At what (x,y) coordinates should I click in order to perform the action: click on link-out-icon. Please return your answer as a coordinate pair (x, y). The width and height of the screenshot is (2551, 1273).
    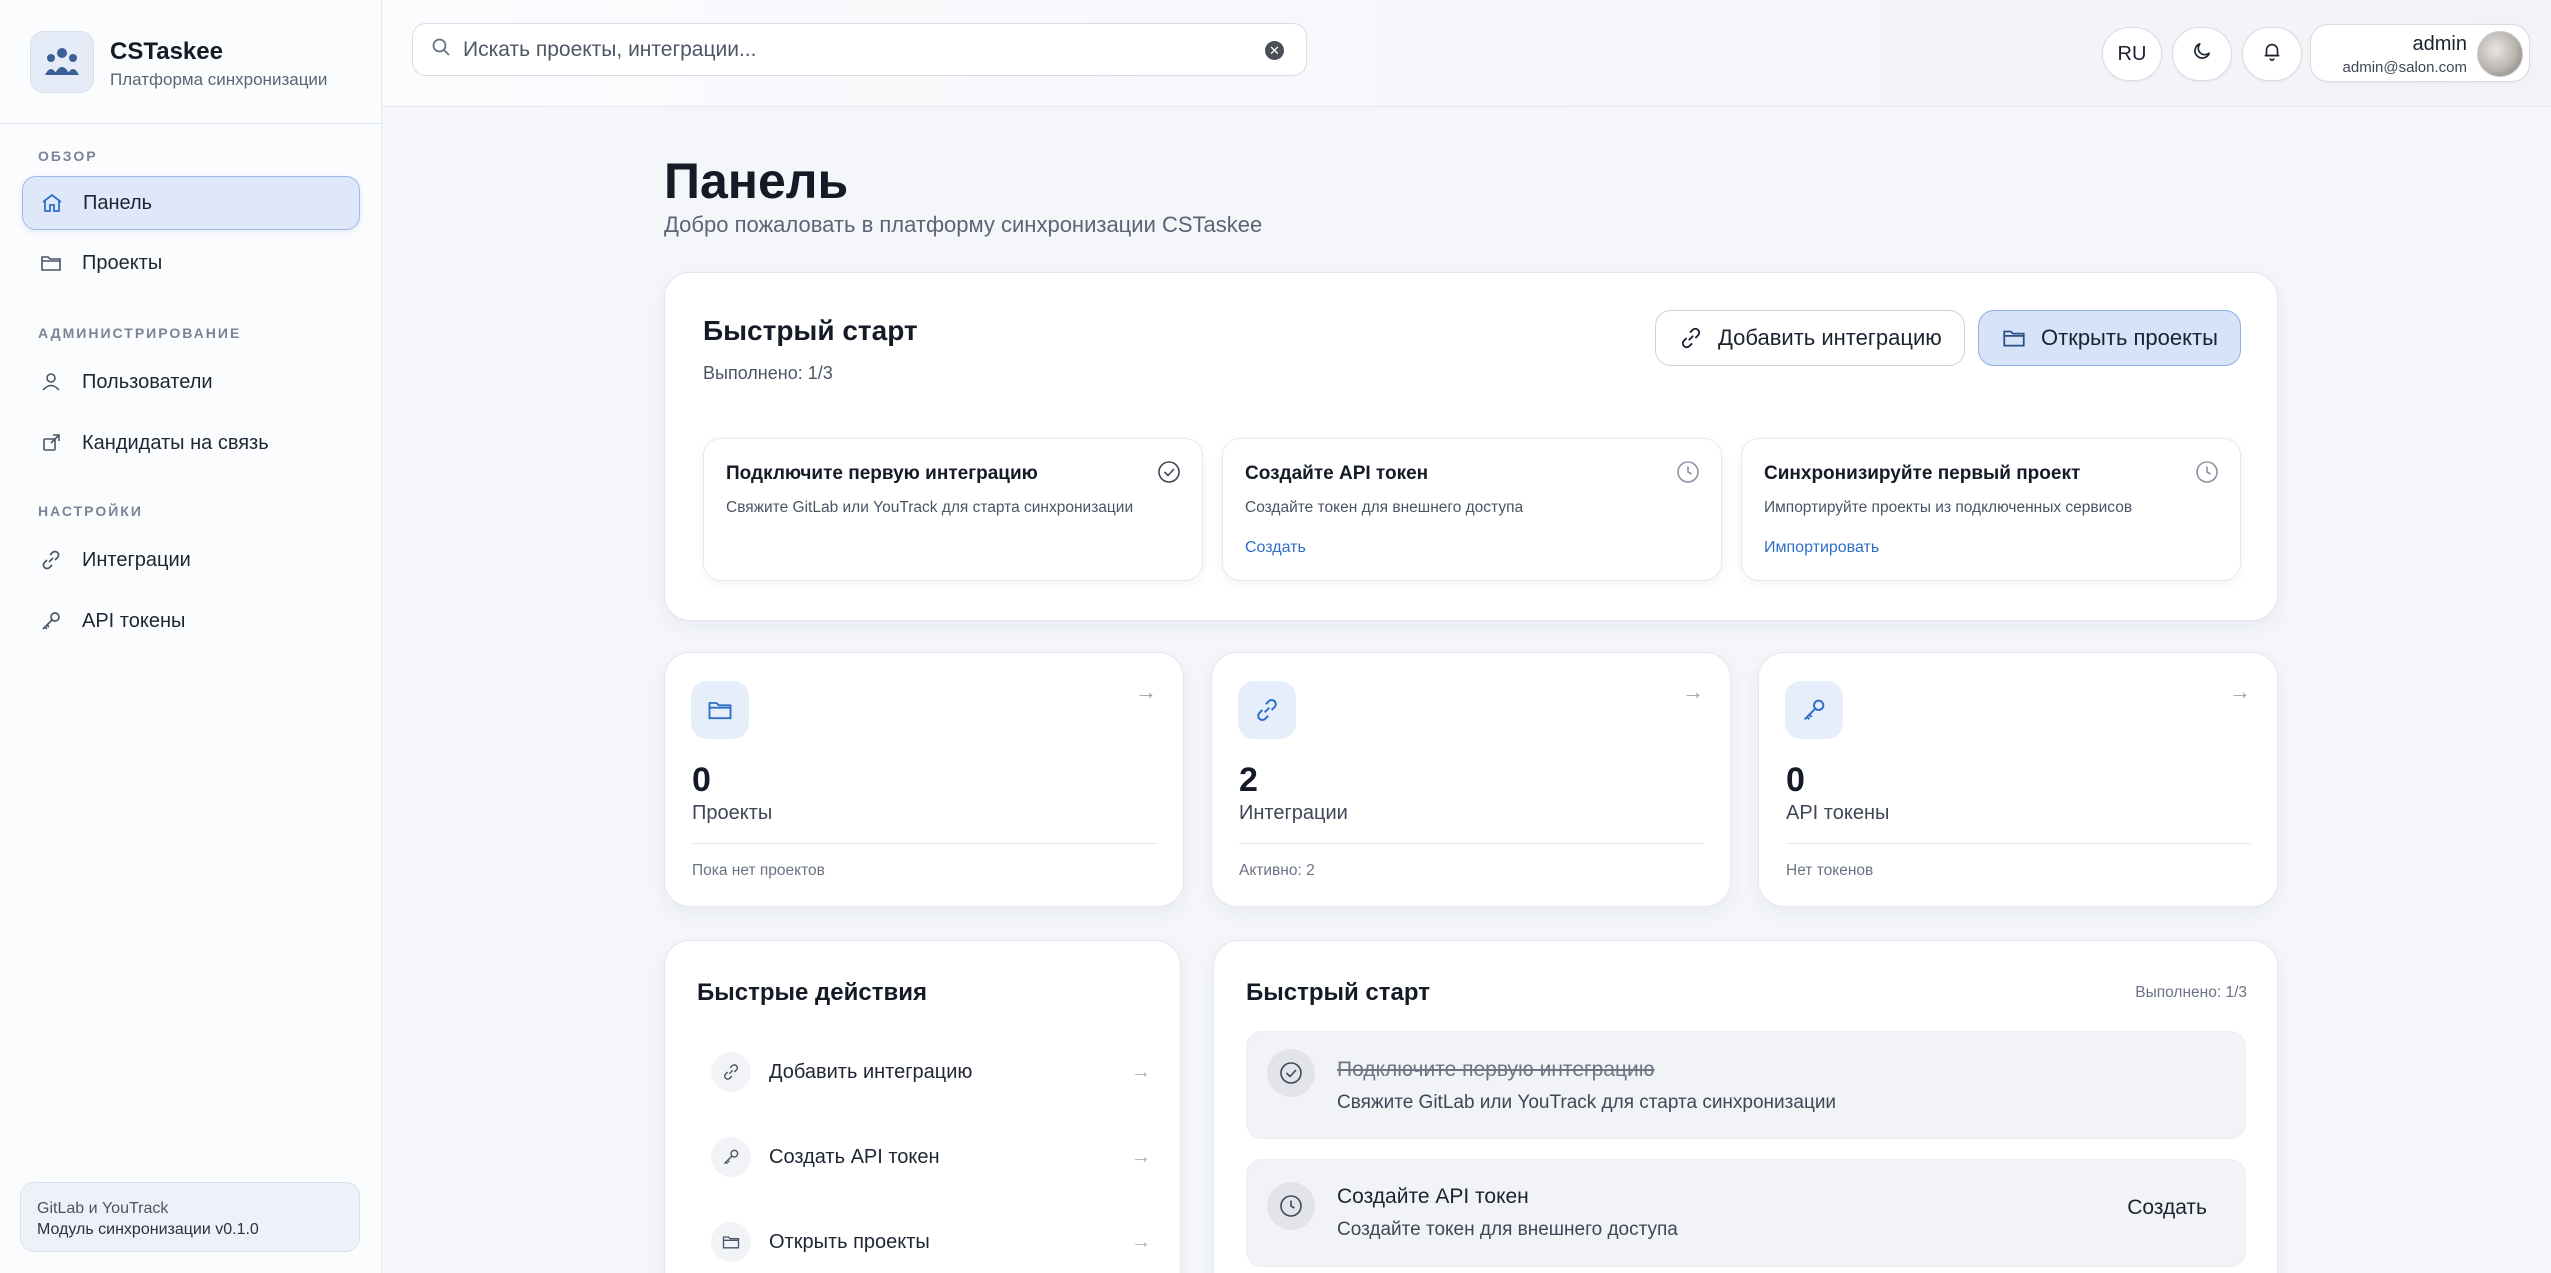
    Looking at the image, I should click on (51, 443).